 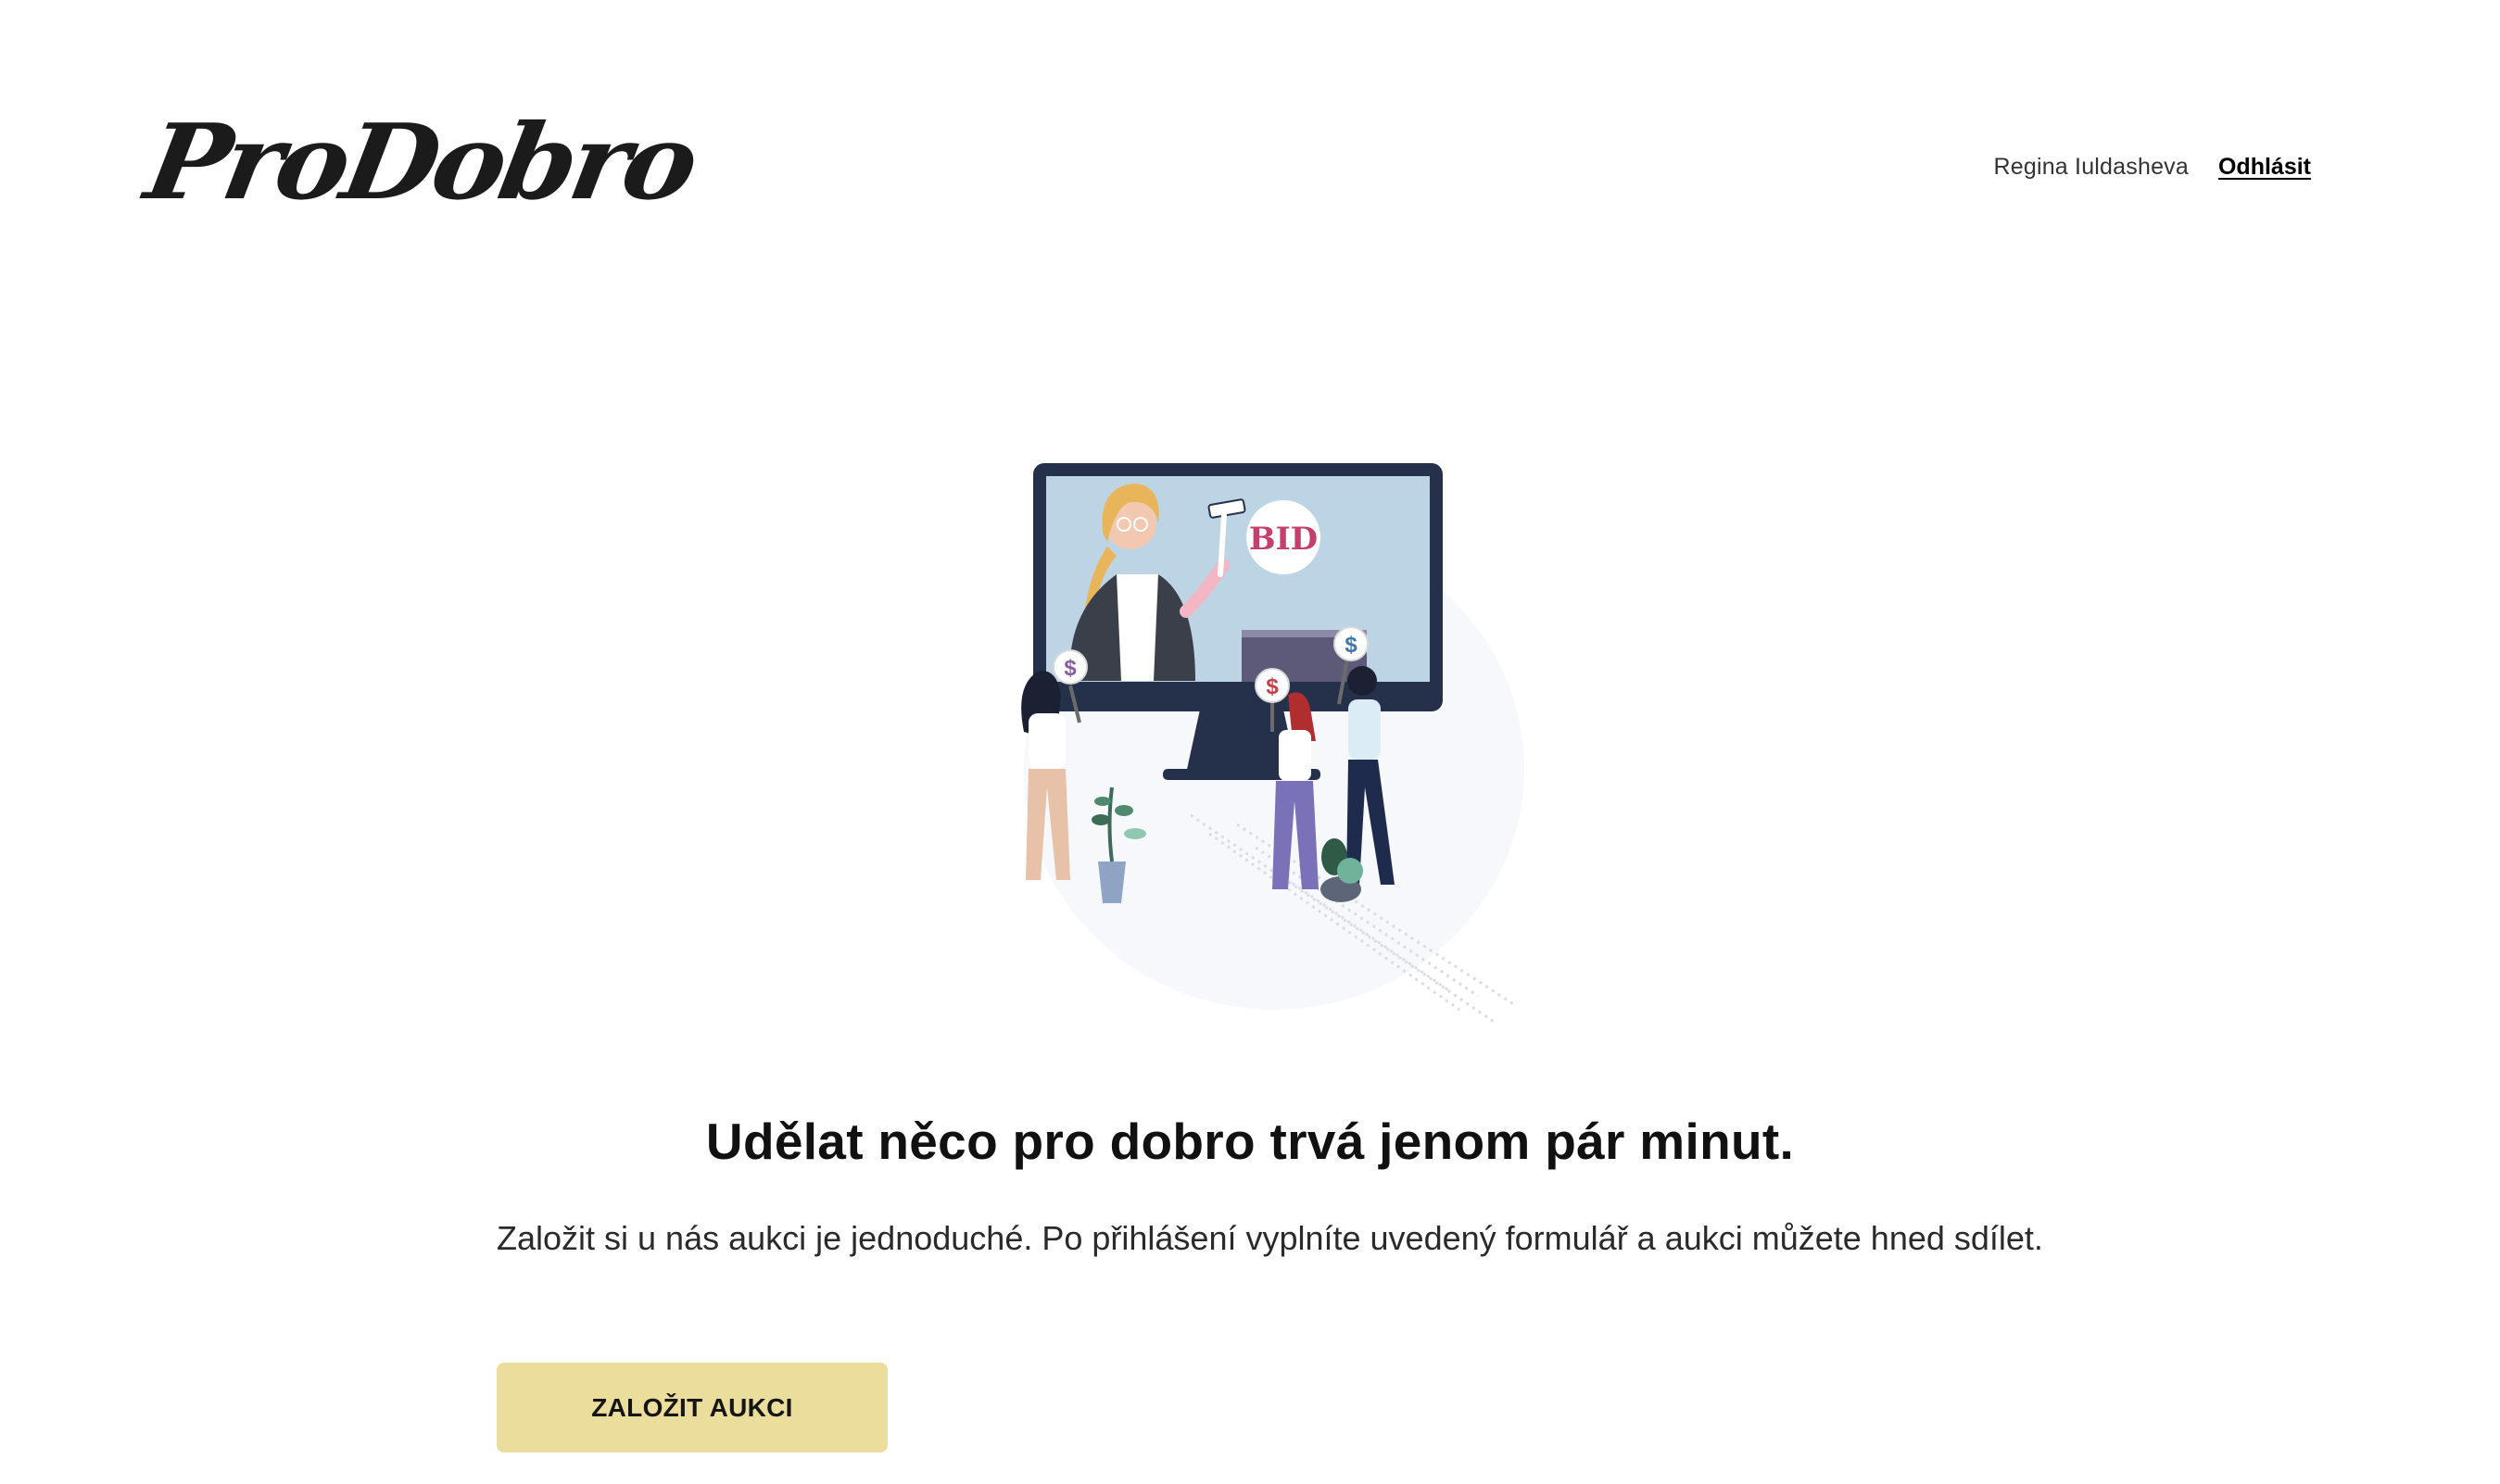 What do you see at coordinates (1070, 668) in the screenshot?
I see `paddle-left-symbol: $` at bounding box center [1070, 668].